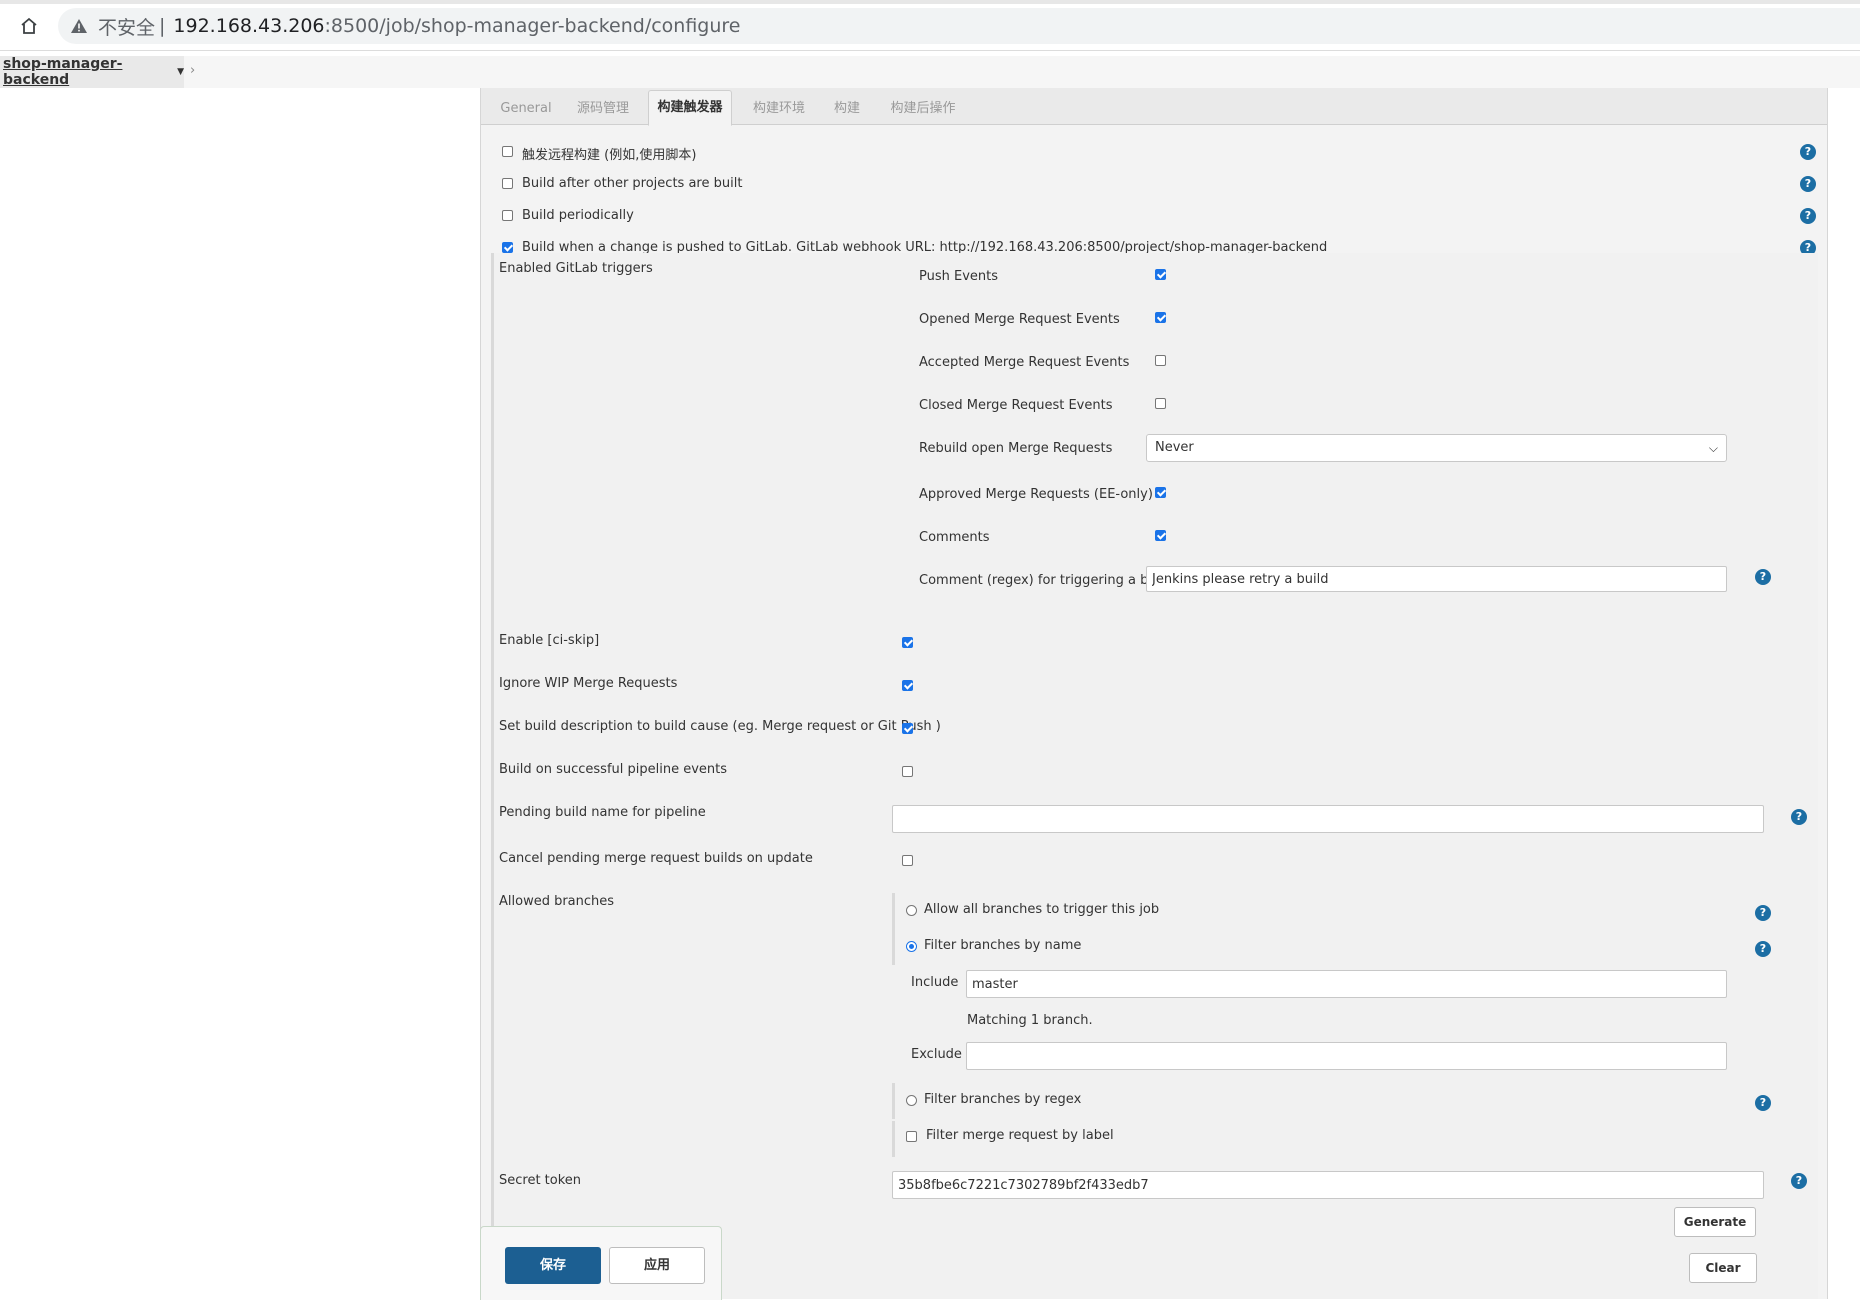 This screenshot has height=1300, width=1860. Describe the element at coordinates (1436, 448) in the screenshot. I see `rebuild-open-mr-select: Never ⌵` at that location.